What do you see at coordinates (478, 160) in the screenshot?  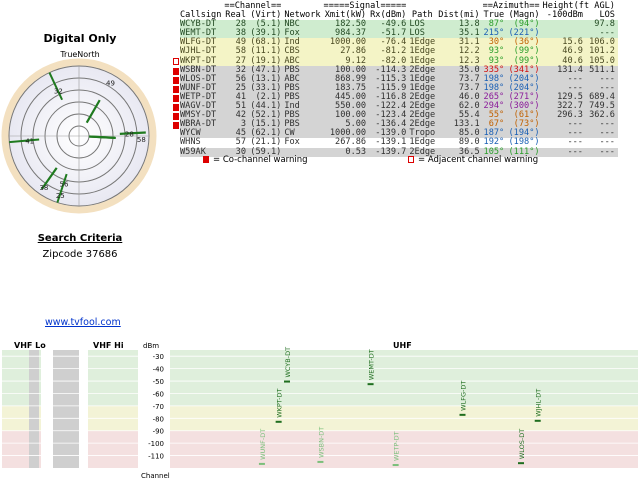 I see `legend-adj-text: = Adjacent channel warning` at bounding box center [478, 160].